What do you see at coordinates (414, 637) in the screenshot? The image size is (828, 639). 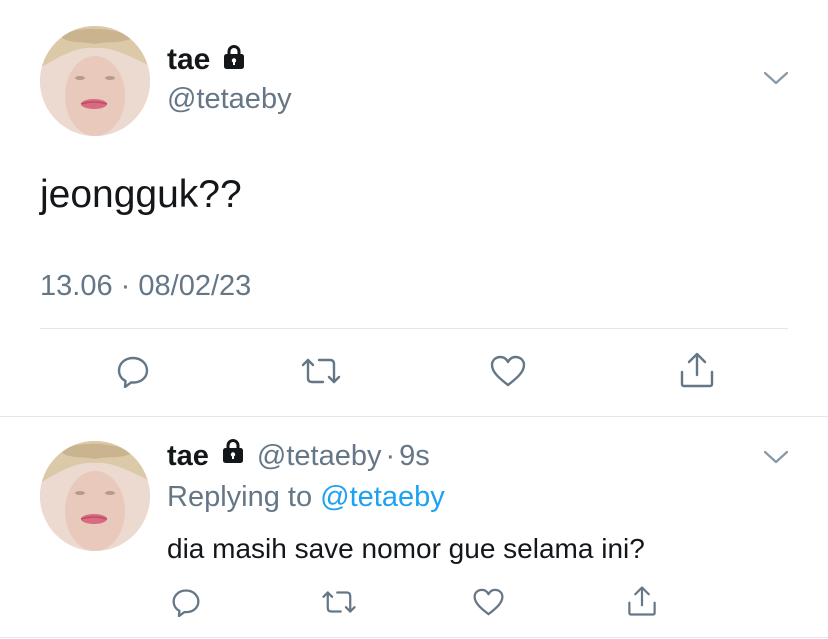 I see `bottom-divider` at bounding box center [414, 637].